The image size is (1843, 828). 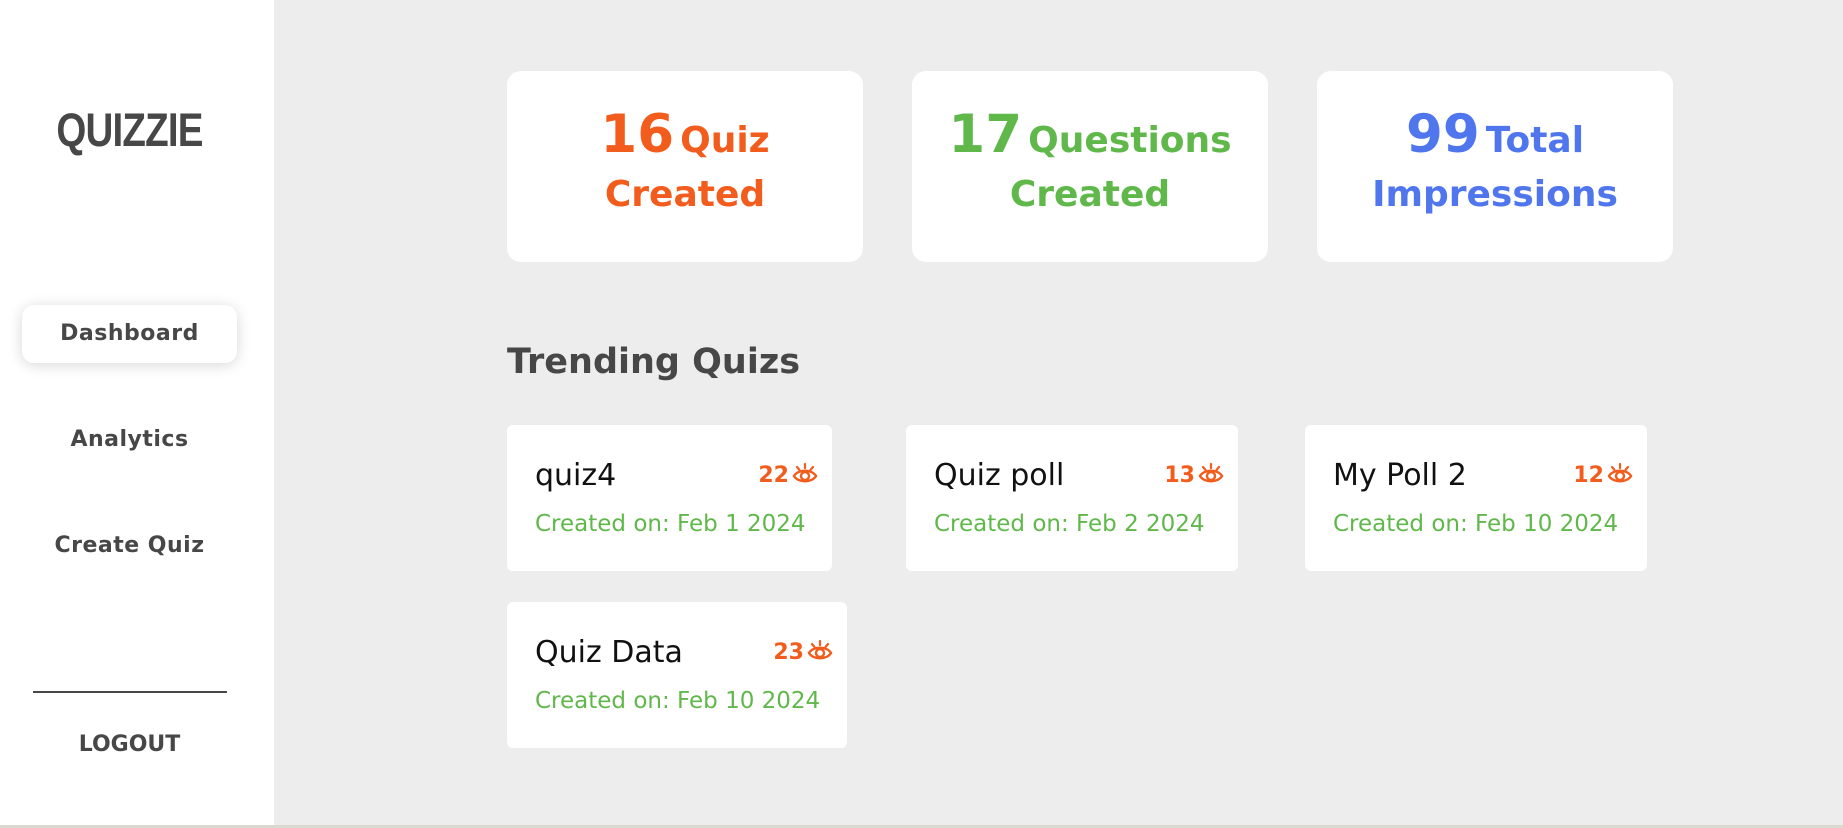 I want to click on sidebar-item-label: Dashboard, so click(x=129, y=333).